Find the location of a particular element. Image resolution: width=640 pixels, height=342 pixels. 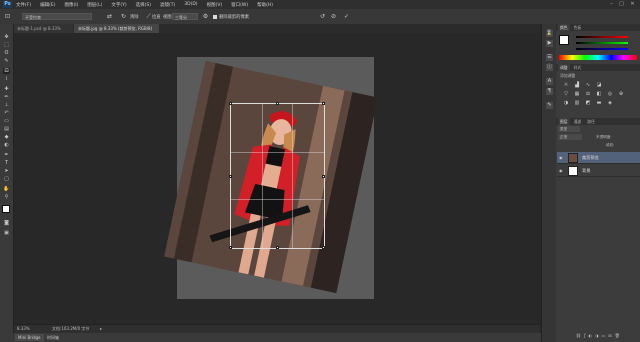

eyedropper-tool-icon: ⌇ is located at coordinates (6, 79).